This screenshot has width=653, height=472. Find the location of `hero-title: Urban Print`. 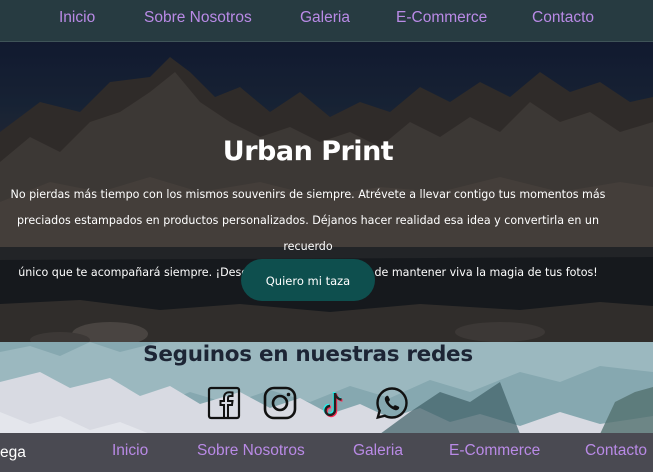

hero-title: Urban Print is located at coordinates (308, 151).